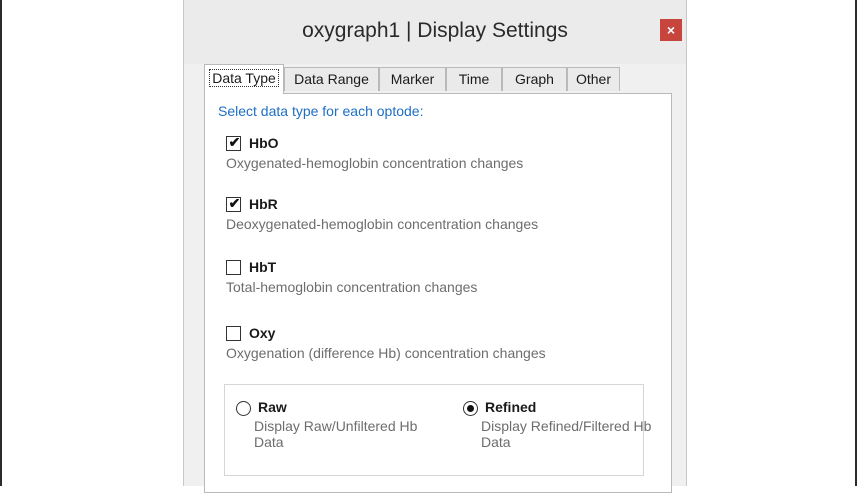  What do you see at coordinates (262, 267) in the screenshot?
I see `option-title: HbT` at bounding box center [262, 267].